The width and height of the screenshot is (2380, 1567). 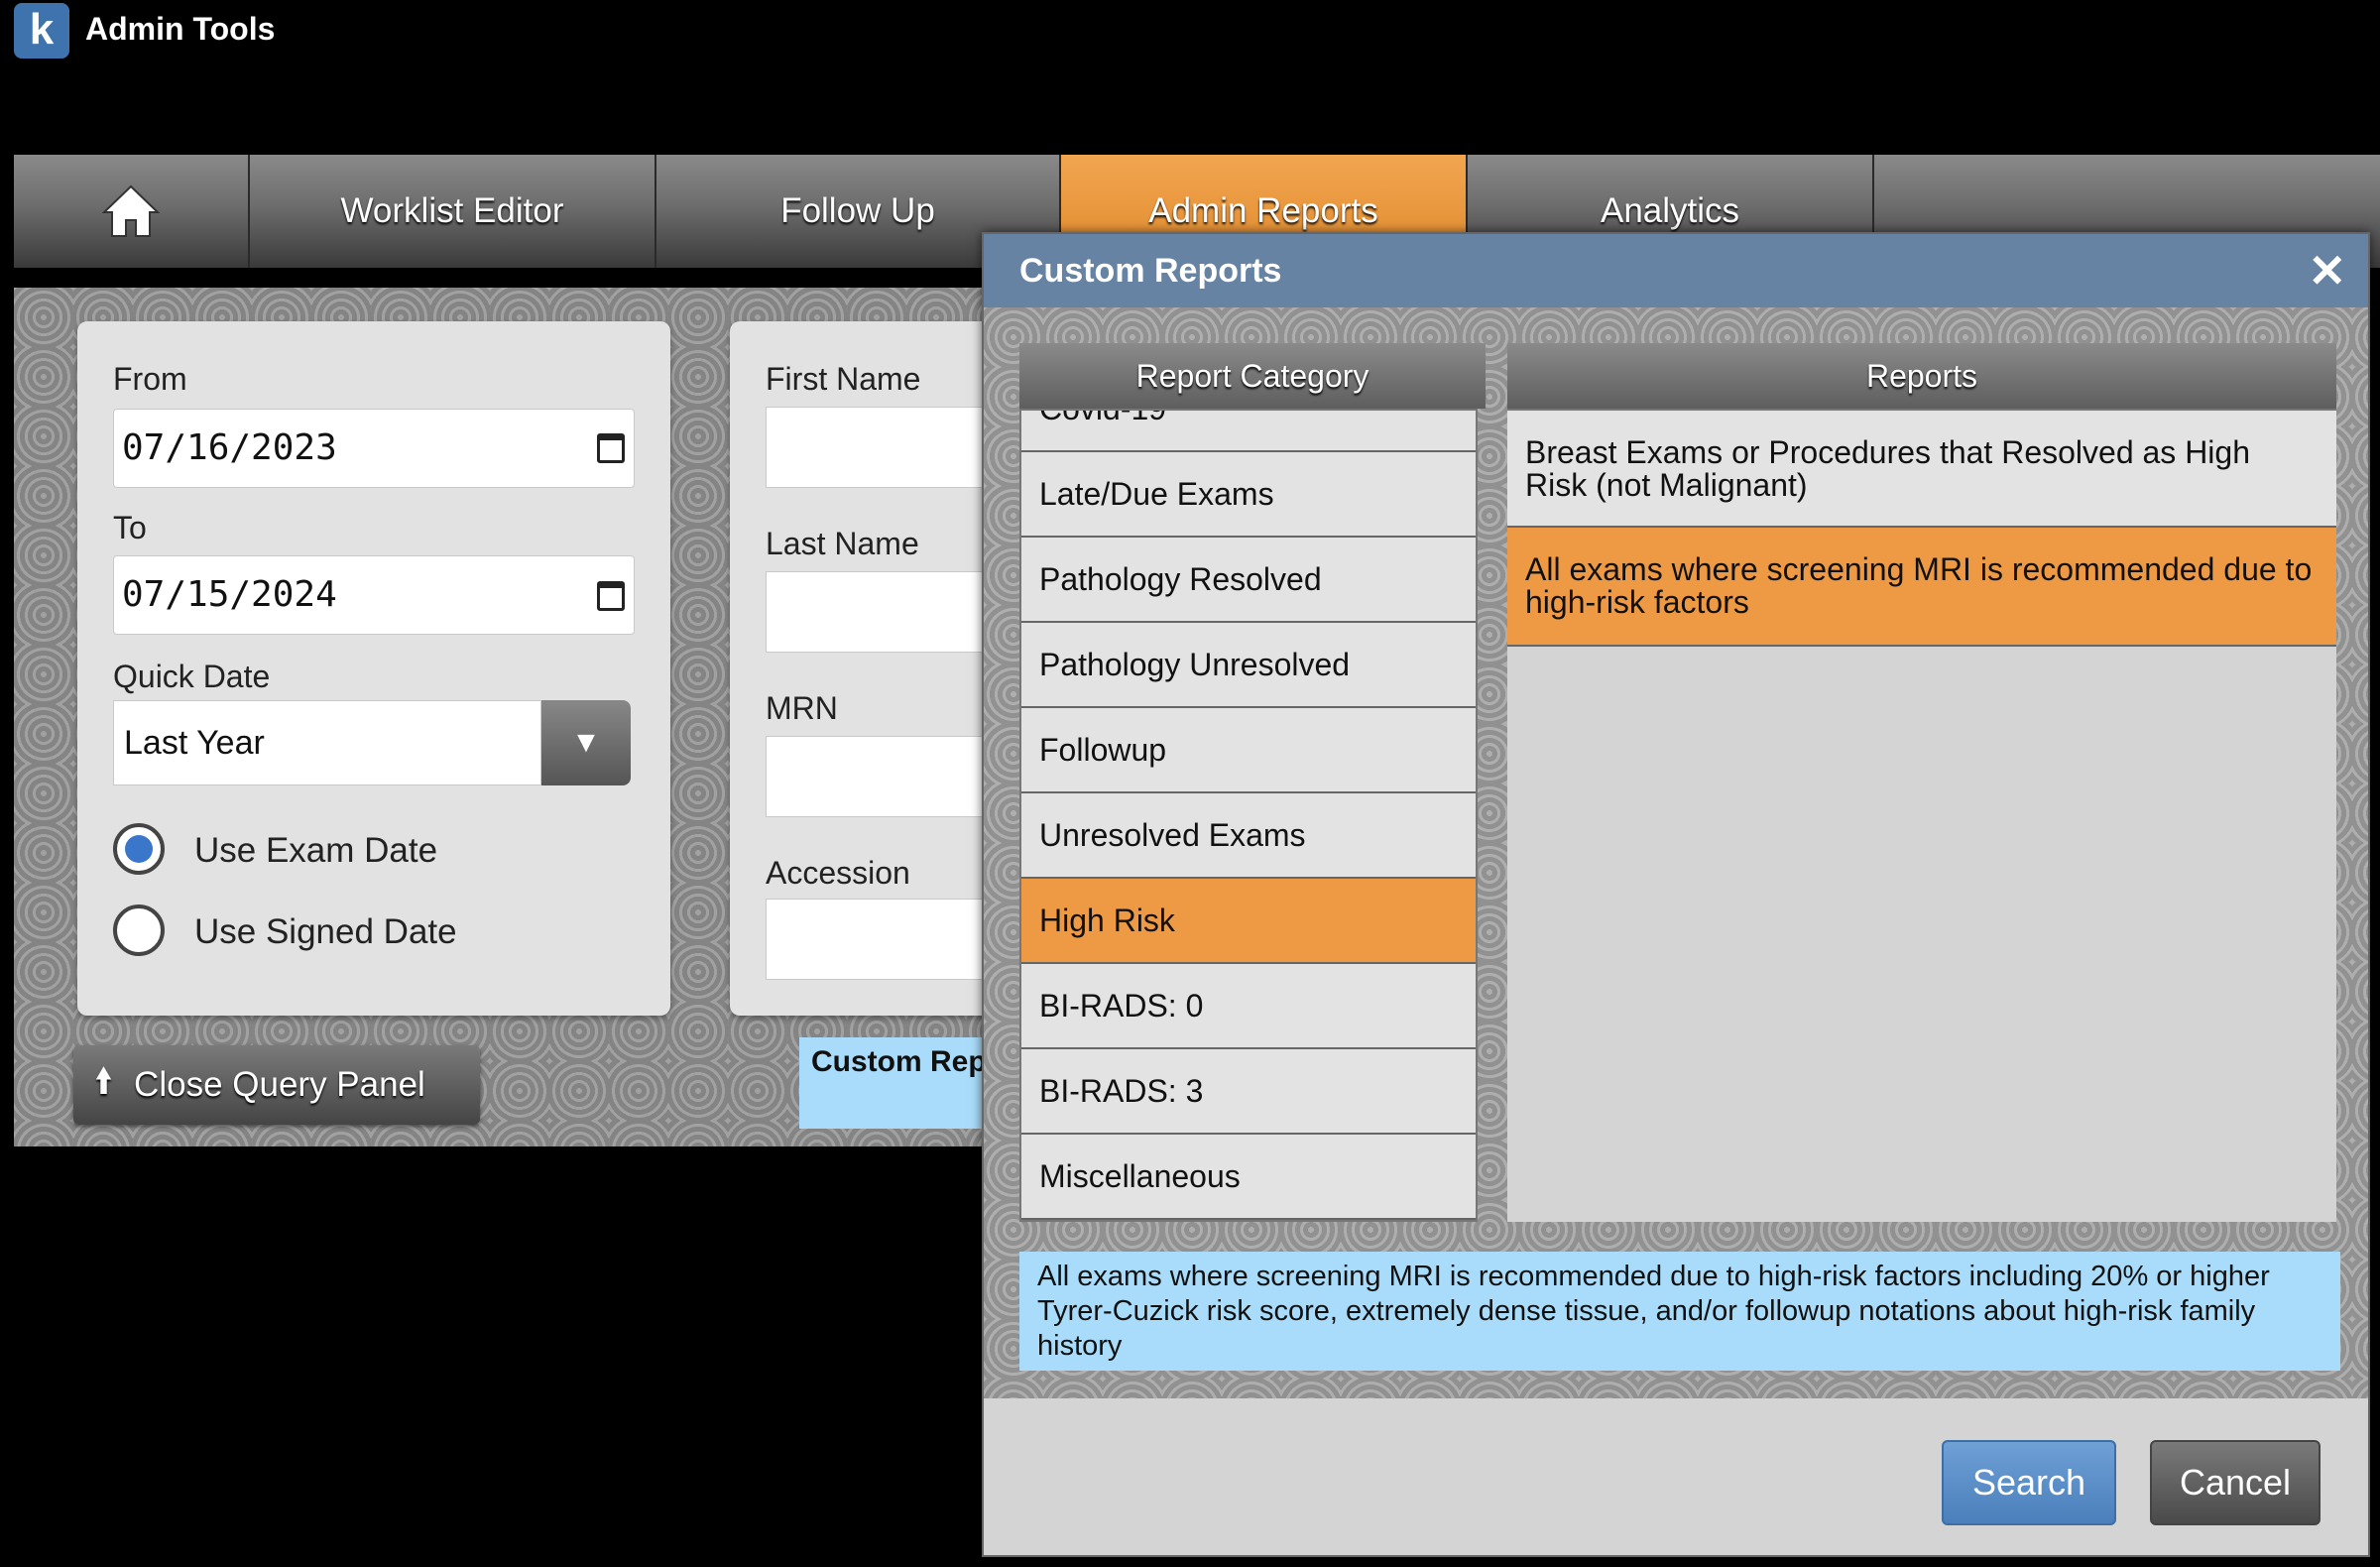 What do you see at coordinates (1248, 921) in the screenshot?
I see `category-item-selected: High Risk` at bounding box center [1248, 921].